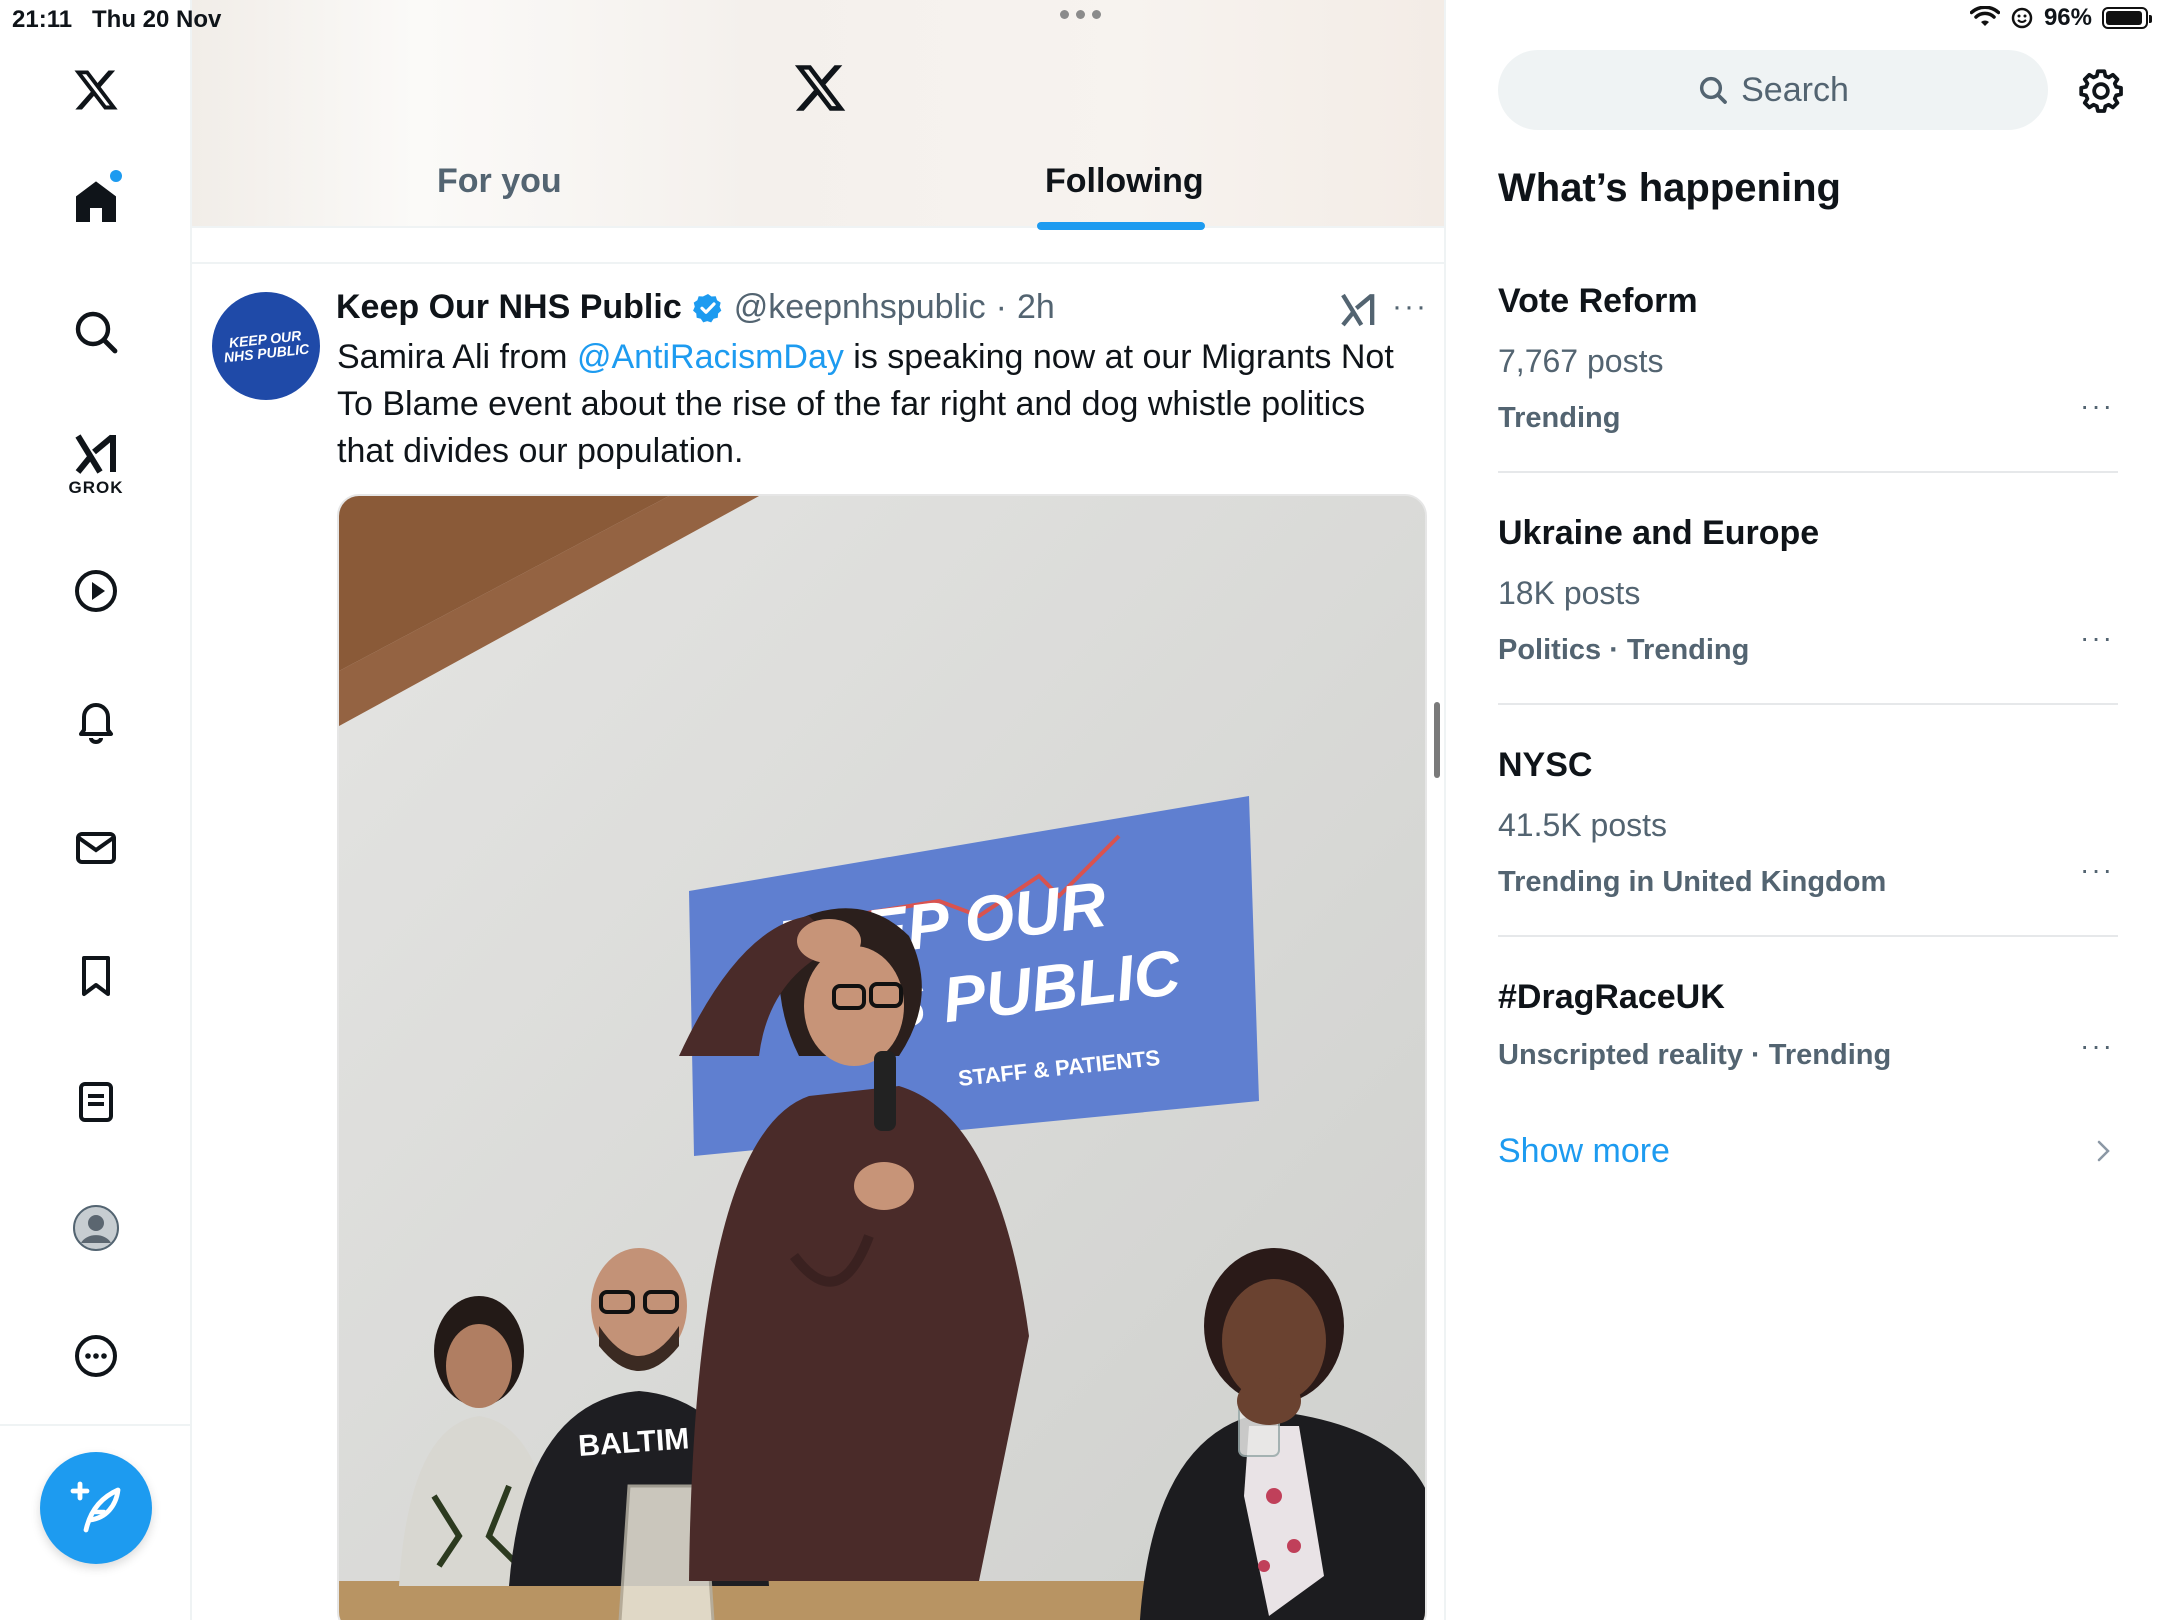 The height and width of the screenshot is (1620, 2160). I want to click on grok-explain-icon, so click(1358, 310).